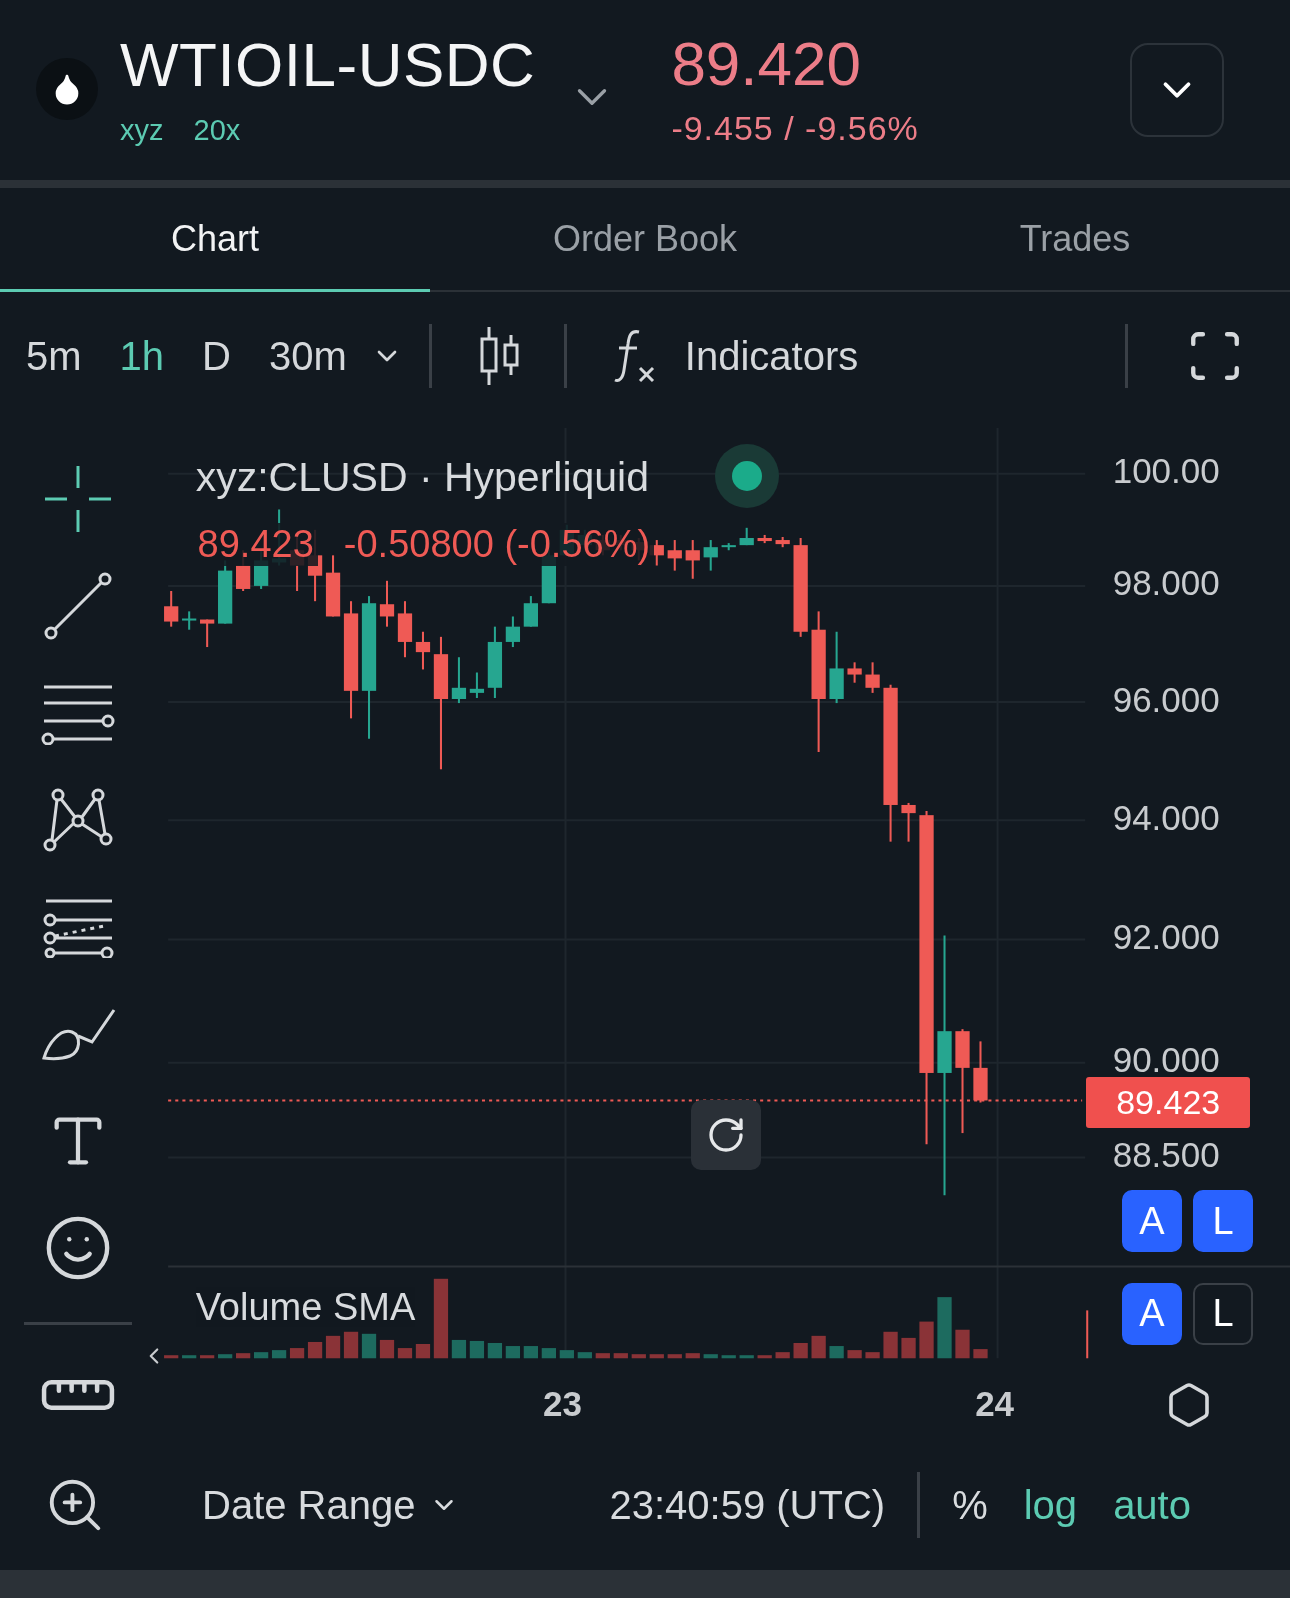  Describe the element at coordinates (422, 478) in the screenshot. I see `symbol-legend: xyz:CLUSD · Hyperliquid` at that location.